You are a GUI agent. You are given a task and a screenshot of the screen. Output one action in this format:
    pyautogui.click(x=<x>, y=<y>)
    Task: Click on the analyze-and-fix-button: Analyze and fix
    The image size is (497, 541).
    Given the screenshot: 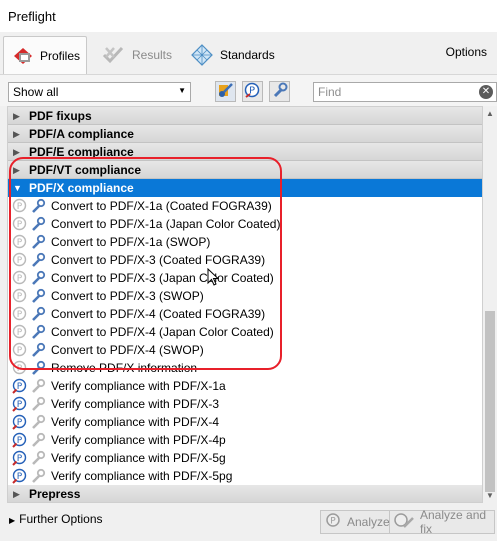 What is the action you would take?
    pyautogui.click(x=442, y=522)
    